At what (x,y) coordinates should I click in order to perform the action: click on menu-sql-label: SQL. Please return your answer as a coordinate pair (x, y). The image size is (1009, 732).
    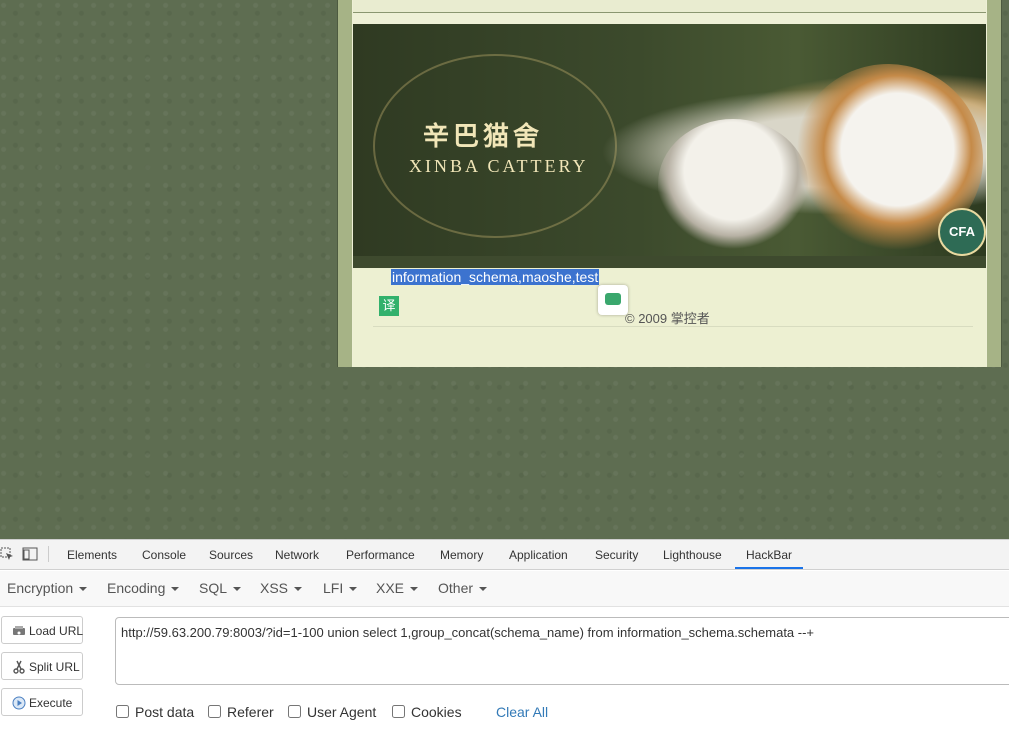
    Looking at the image, I should click on (213, 588).